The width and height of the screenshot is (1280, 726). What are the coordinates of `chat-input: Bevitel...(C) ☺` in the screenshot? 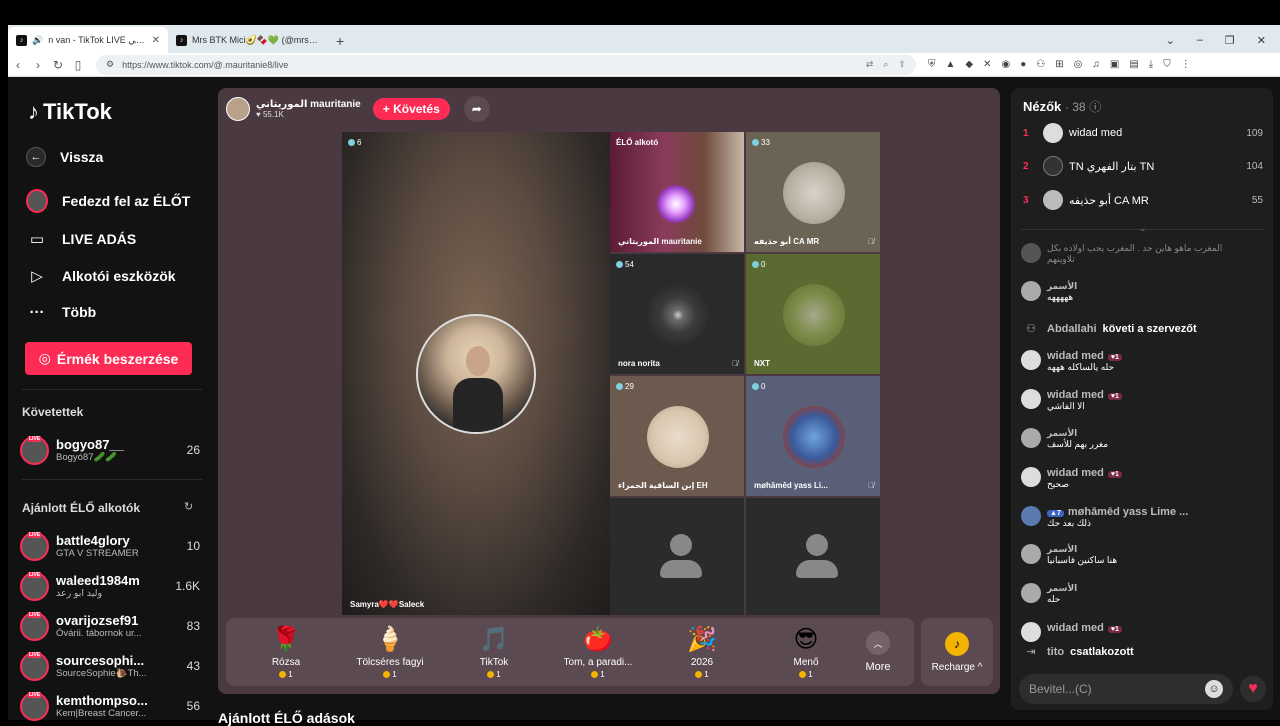 It's located at (1126, 689).